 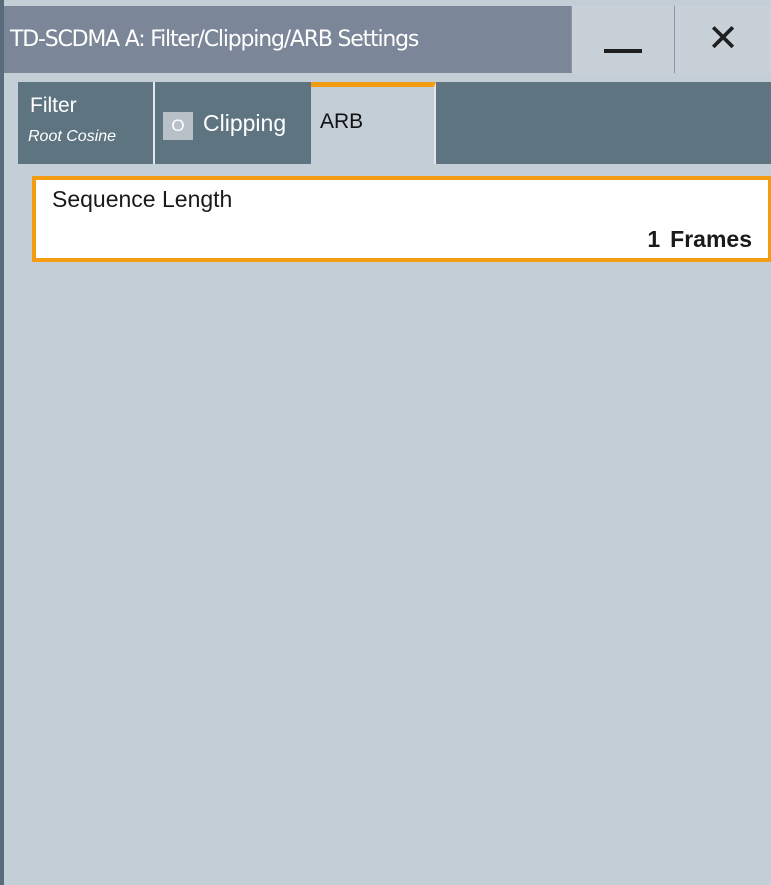 I want to click on close-button: ✕, so click(x=722, y=39).